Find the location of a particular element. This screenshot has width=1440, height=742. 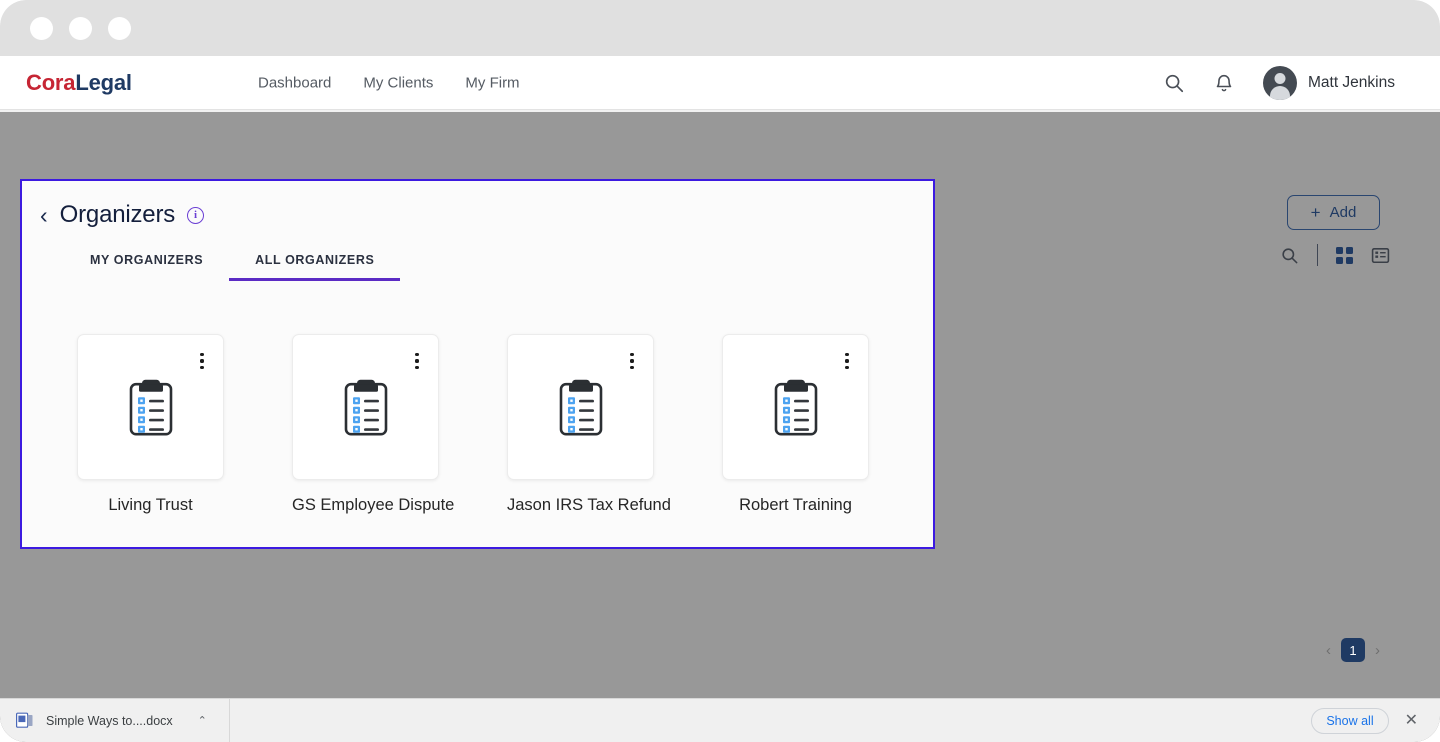

user-name: Matt Jenkins is located at coordinates (1351, 82).